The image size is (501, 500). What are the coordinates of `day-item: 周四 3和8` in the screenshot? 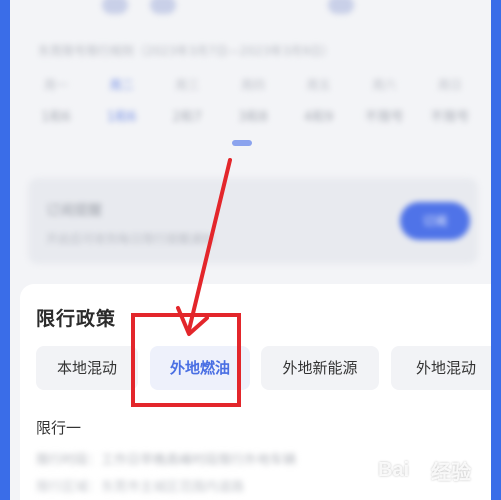 It's located at (253, 100).